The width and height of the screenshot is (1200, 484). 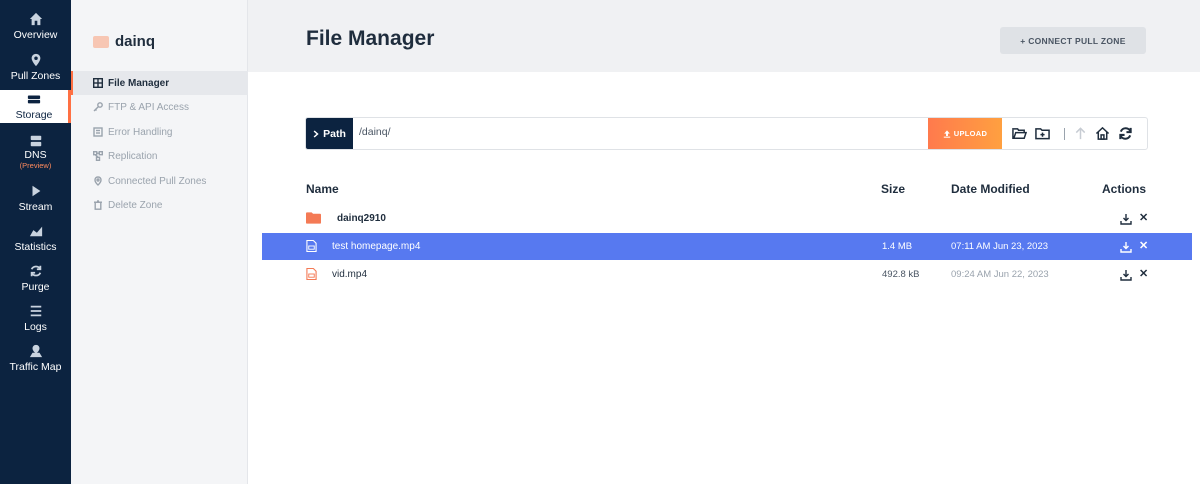 I want to click on column-header-actions: Actions, so click(x=1124, y=189).